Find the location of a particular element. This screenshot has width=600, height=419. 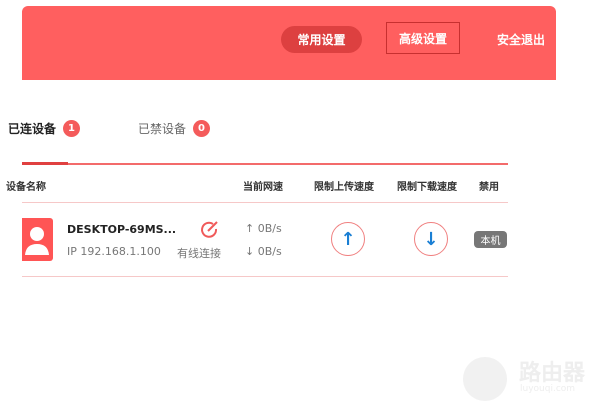

count-badge: 0 is located at coordinates (202, 128).